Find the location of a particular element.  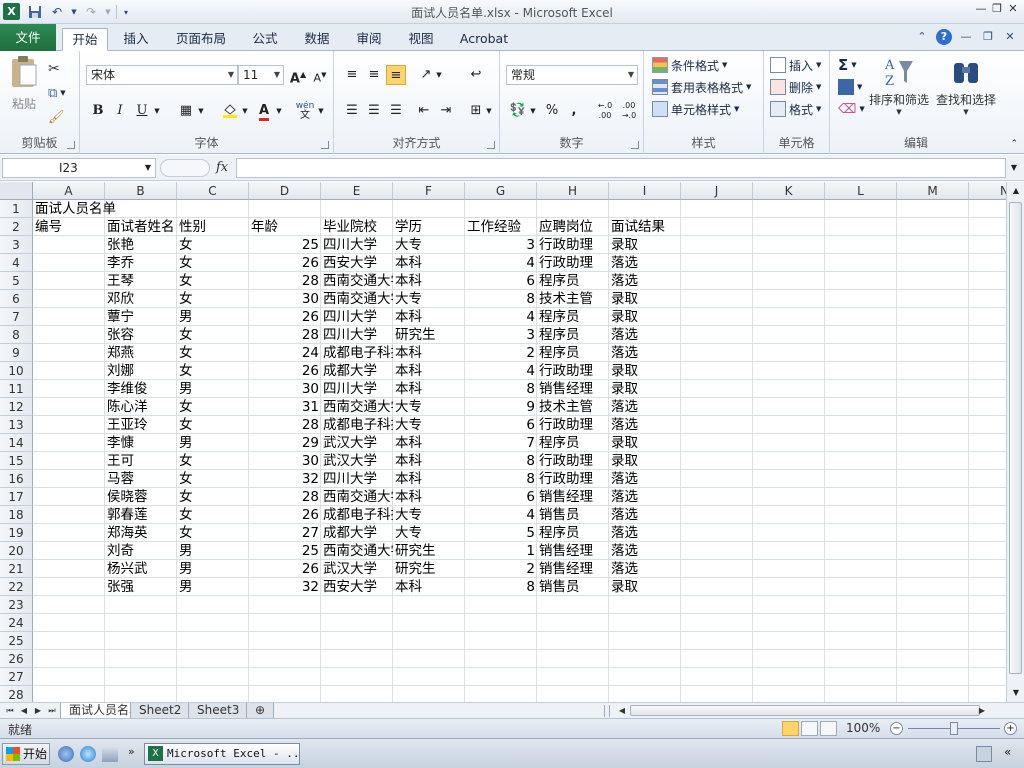

column-header-l: L is located at coordinates (861, 191).